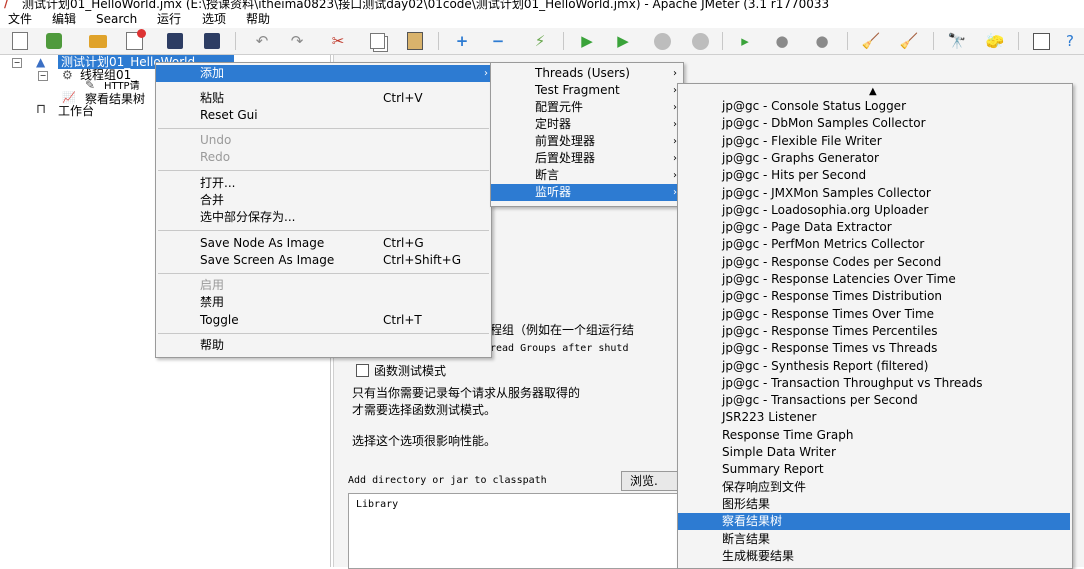 This screenshot has width=1084, height=569. Describe the element at coordinates (675, 73) in the screenshot. I see `submenu-arrow-icon: ›` at that location.